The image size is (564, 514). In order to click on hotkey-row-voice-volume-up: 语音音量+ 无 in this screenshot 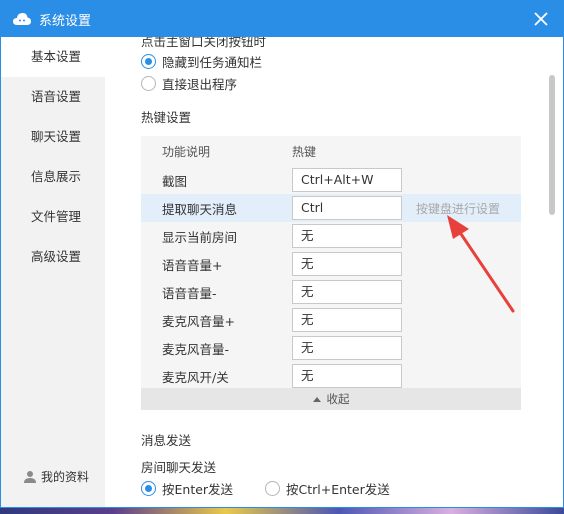, I will do `click(331, 264)`.